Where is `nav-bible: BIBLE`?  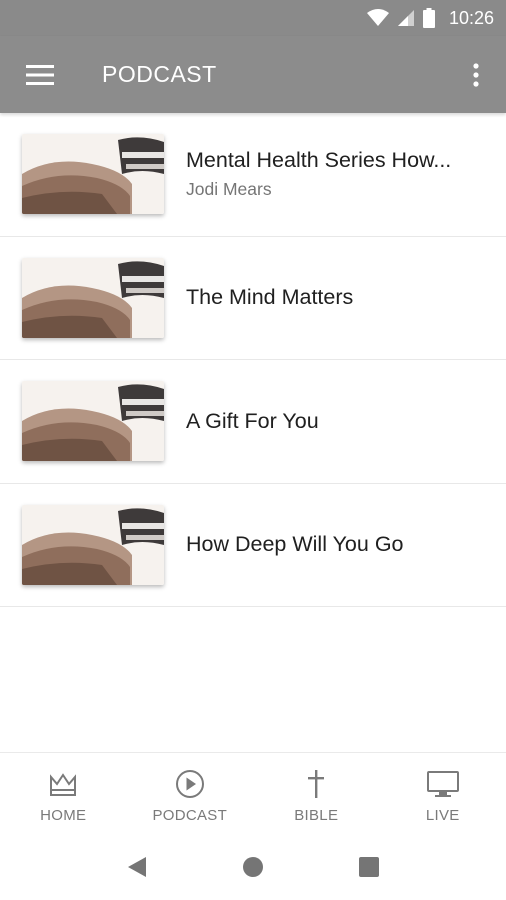 nav-bible: BIBLE is located at coordinates (316, 793).